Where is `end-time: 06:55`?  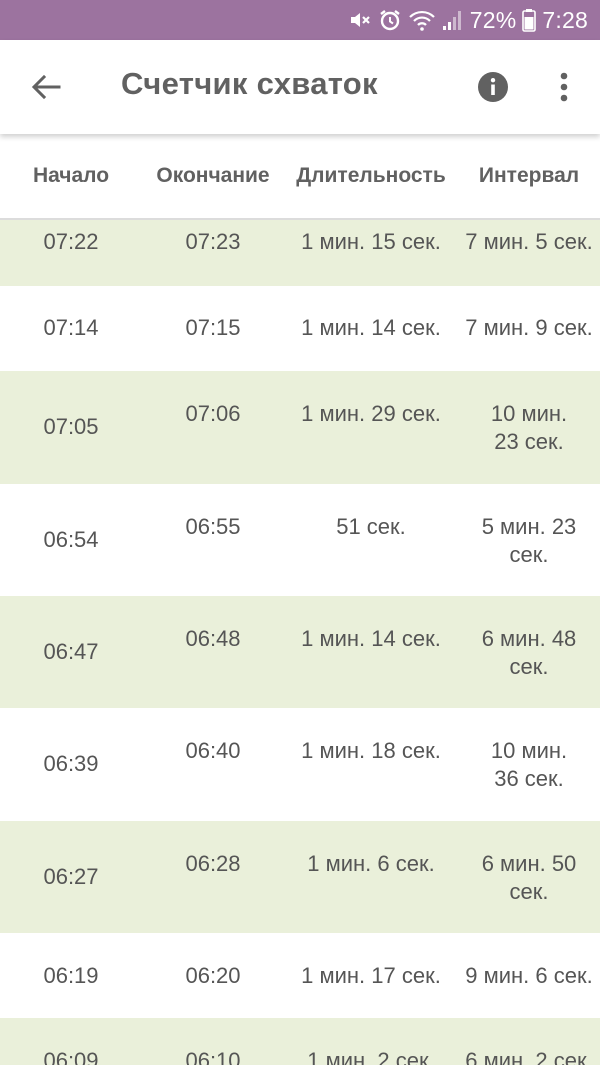 end-time: 06:55 is located at coordinates (213, 526).